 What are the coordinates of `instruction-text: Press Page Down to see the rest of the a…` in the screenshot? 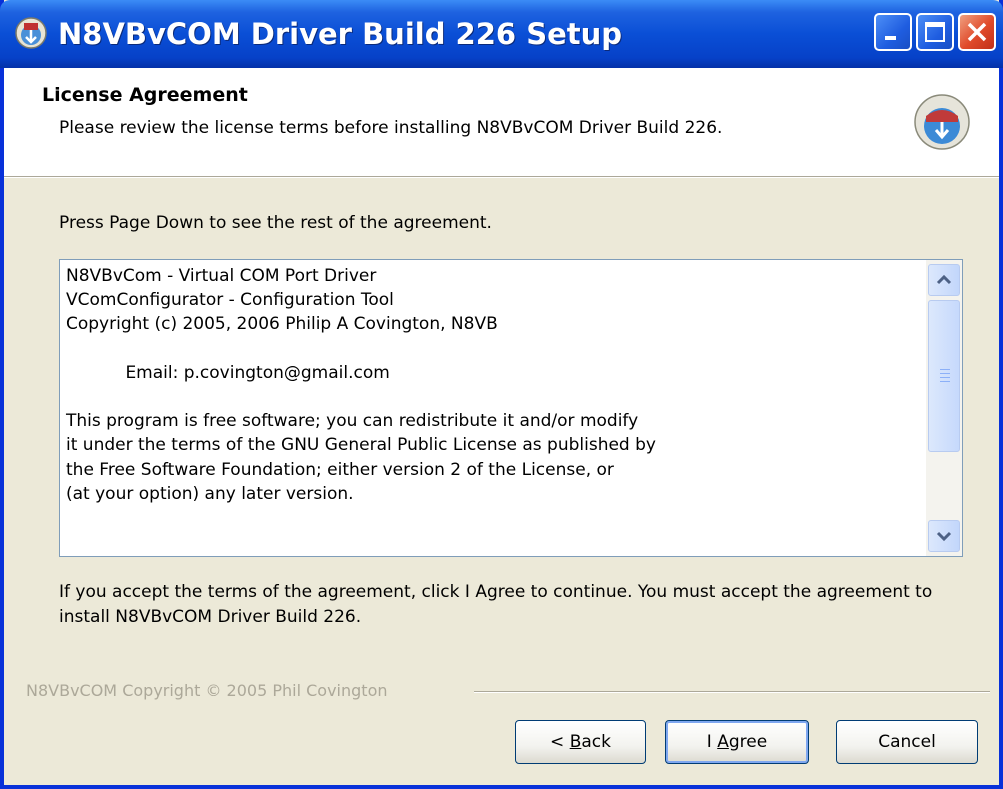 It's located at (275, 223).